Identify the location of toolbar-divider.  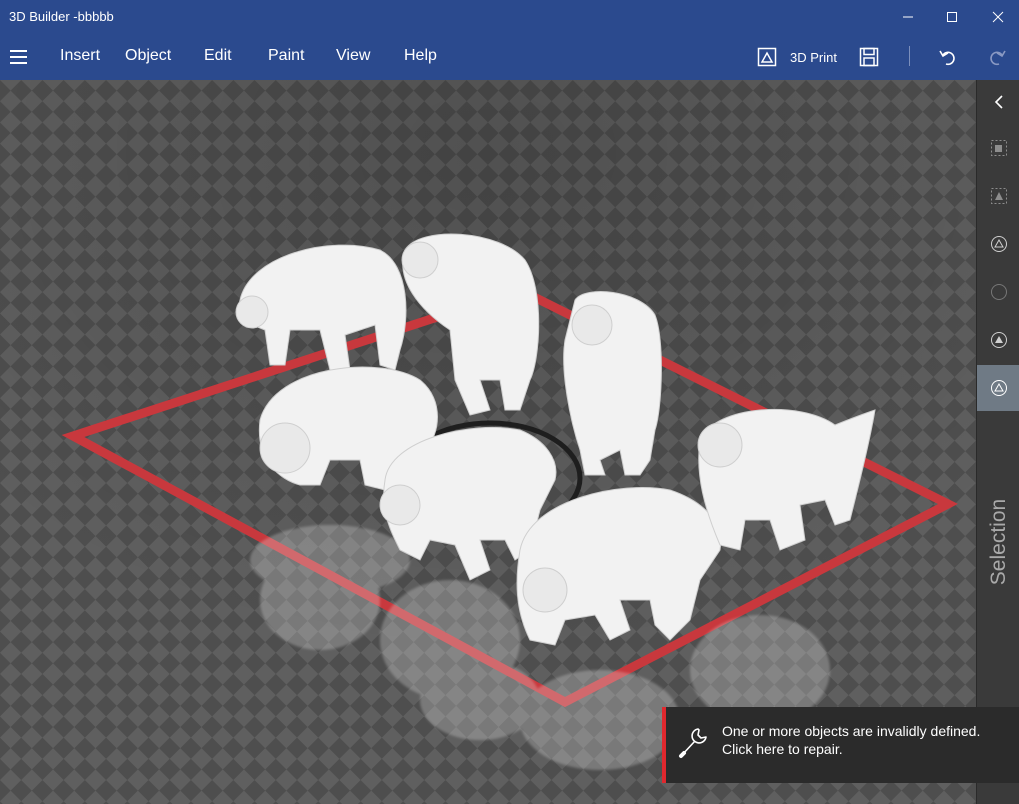
(909, 56).